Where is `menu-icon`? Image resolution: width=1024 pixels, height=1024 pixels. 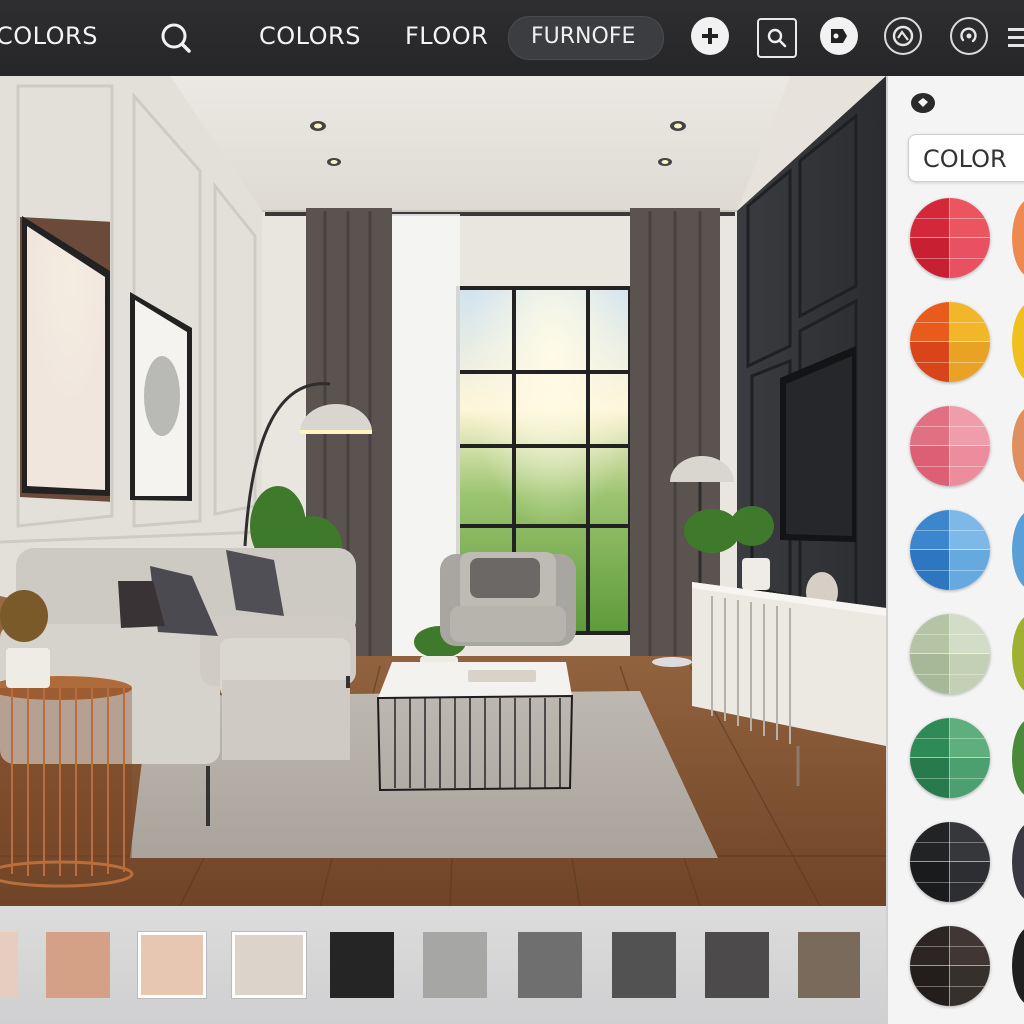 menu-icon is located at coordinates (1016, 38).